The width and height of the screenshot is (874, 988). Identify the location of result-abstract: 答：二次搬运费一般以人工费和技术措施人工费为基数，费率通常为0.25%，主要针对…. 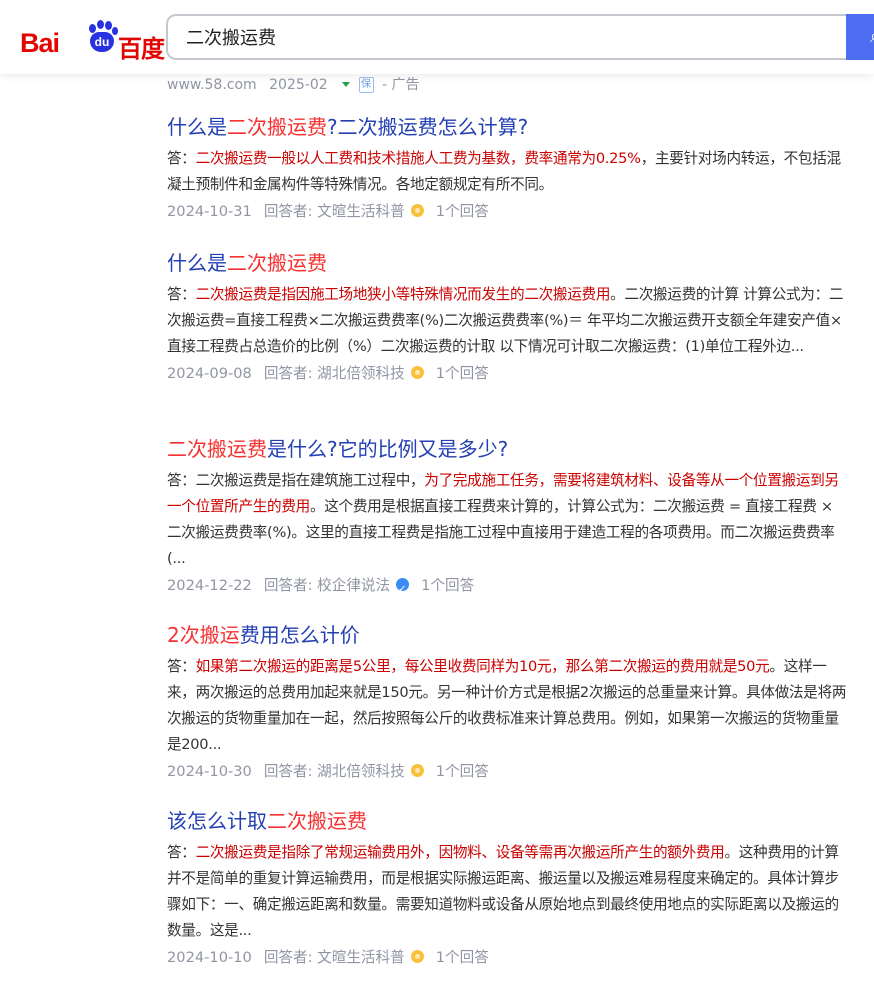
(507, 172).